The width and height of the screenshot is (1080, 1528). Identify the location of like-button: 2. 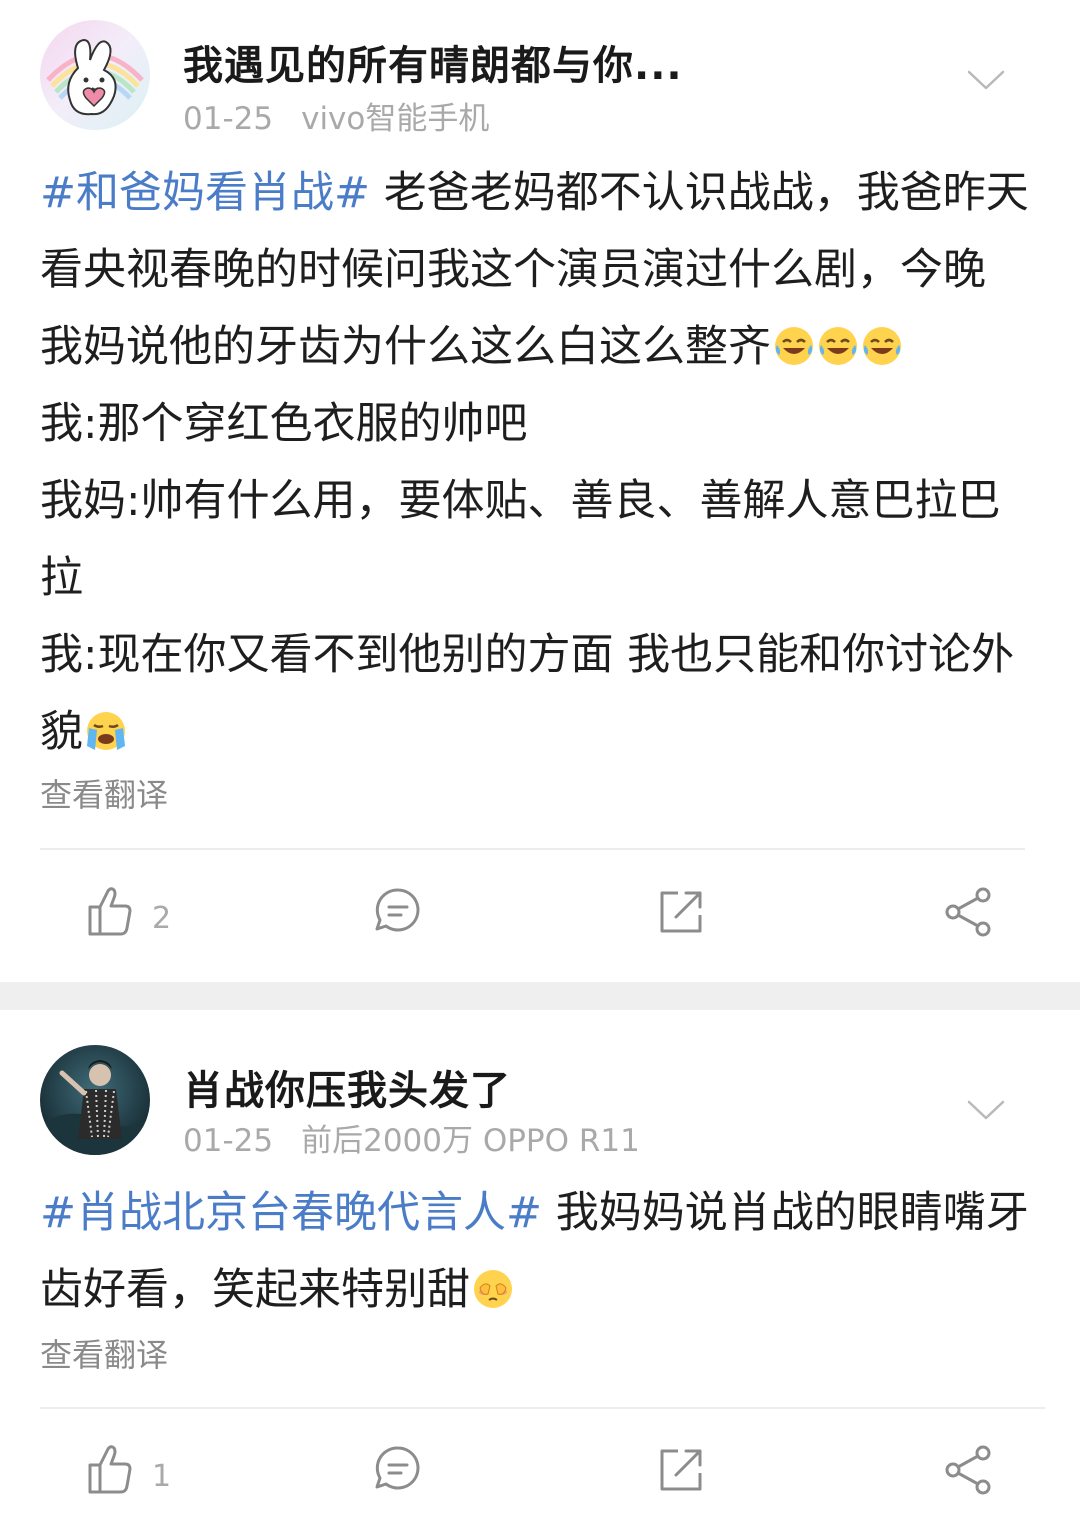
(128, 915).